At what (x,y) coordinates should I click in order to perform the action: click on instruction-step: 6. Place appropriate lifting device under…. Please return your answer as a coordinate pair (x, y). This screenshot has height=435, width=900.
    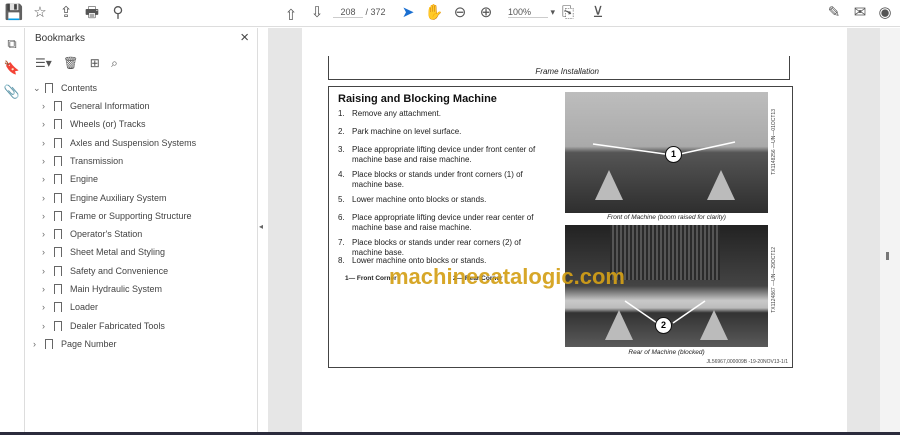
    Looking at the image, I should click on (445, 223).